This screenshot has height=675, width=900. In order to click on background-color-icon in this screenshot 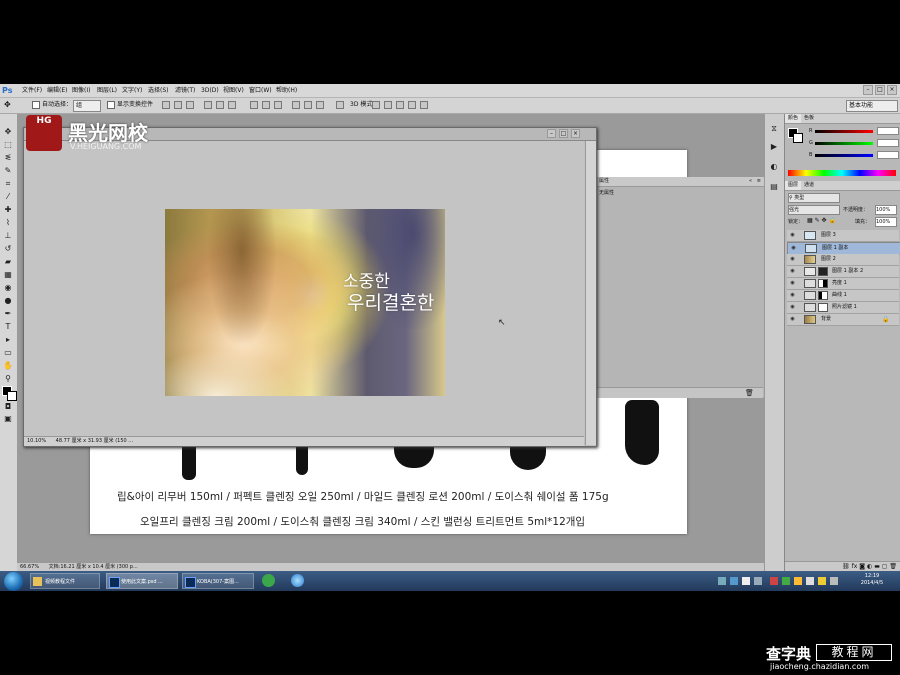, I will do `click(12, 396)`.